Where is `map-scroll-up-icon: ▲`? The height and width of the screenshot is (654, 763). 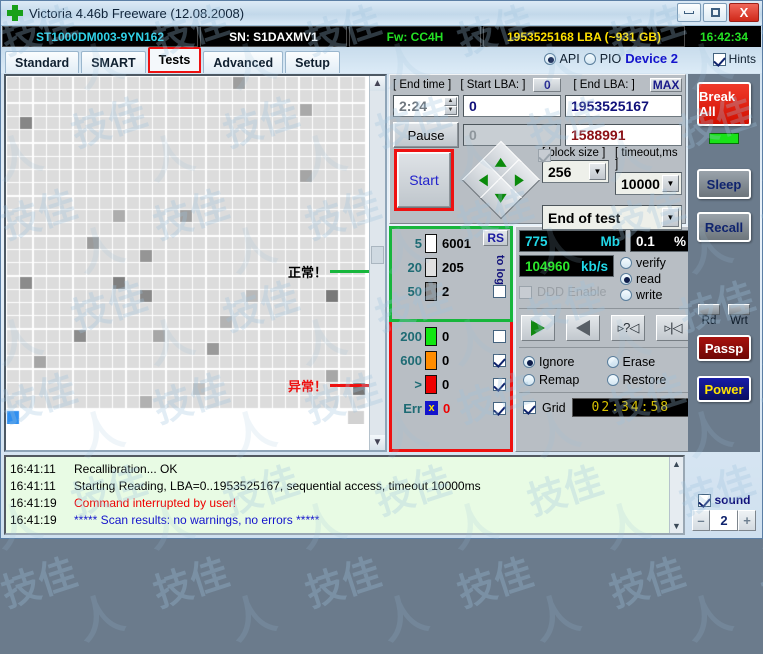 map-scroll-up-icon: ▲ is located at coordinates (377, 83).